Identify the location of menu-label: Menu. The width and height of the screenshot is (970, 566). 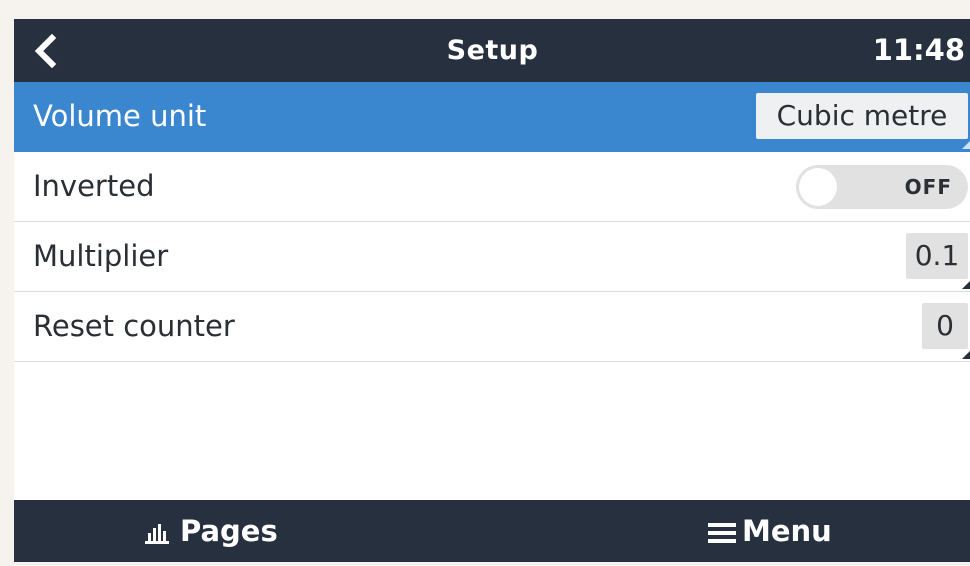
(787, 531).